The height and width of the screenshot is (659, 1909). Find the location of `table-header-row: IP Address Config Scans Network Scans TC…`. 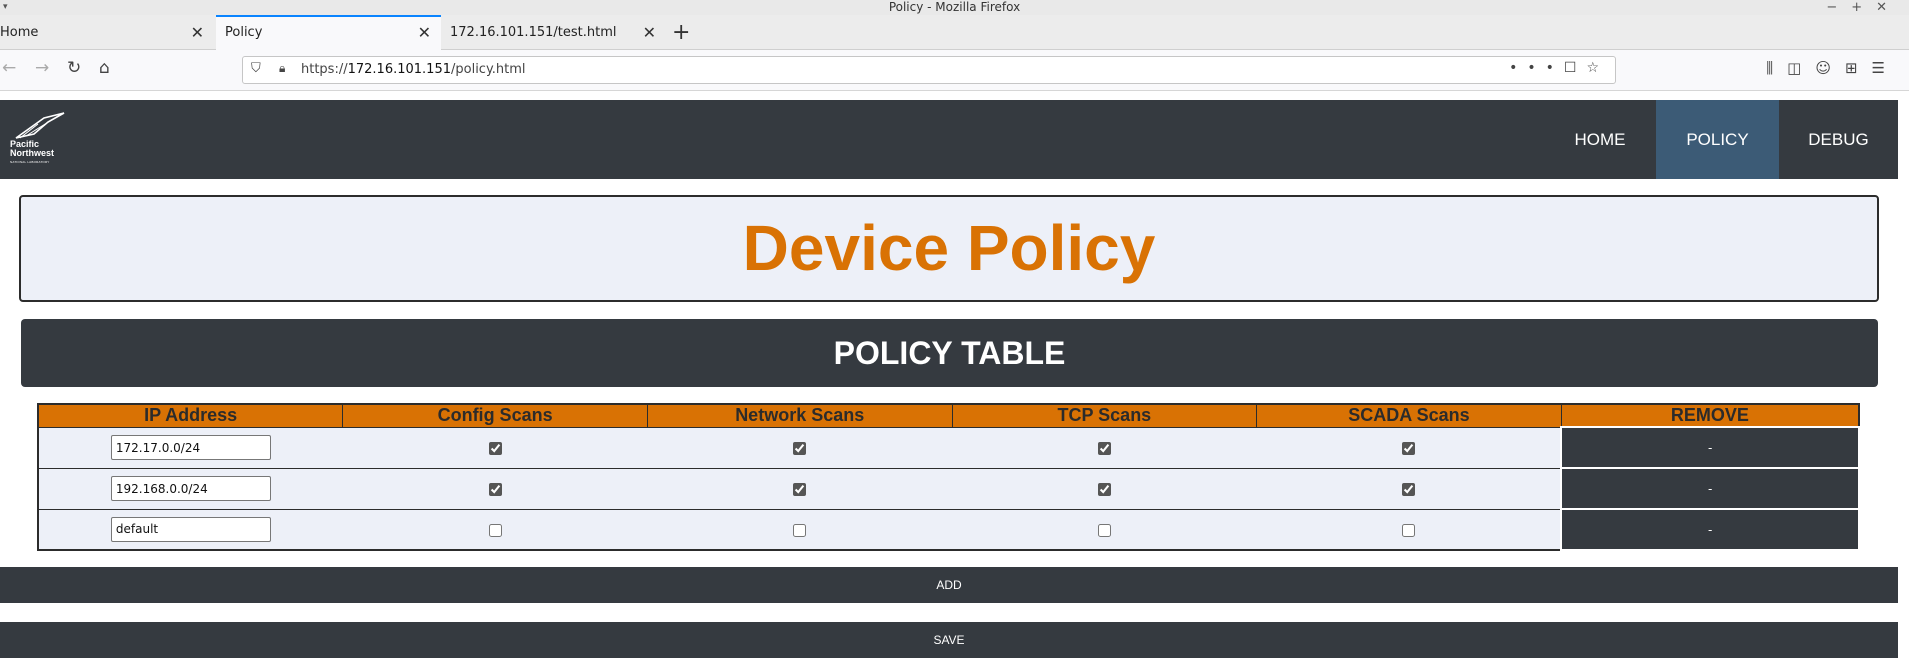

table-header-row: IP Address Config Scans Network Scans TC… is located at coordinates (948, 415).